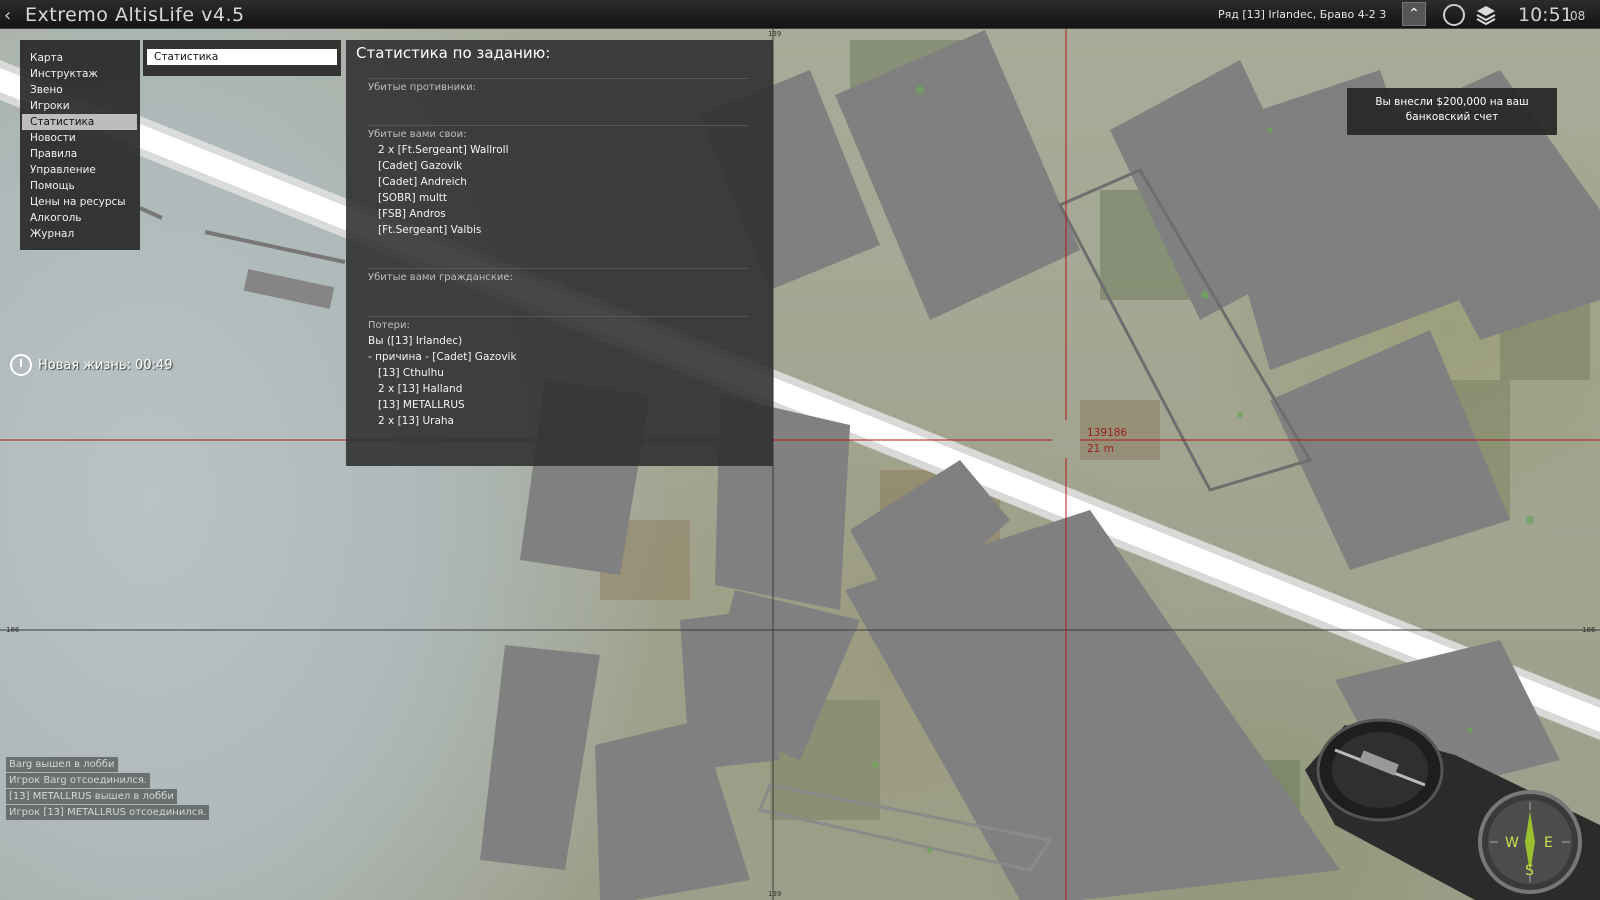 The height and width of the screenshot is (900, 1600). What do you see at coordinates (80, 154) in the screenshot?
I see `menu-item-rules: Правила` at bounding box center [80, 154].